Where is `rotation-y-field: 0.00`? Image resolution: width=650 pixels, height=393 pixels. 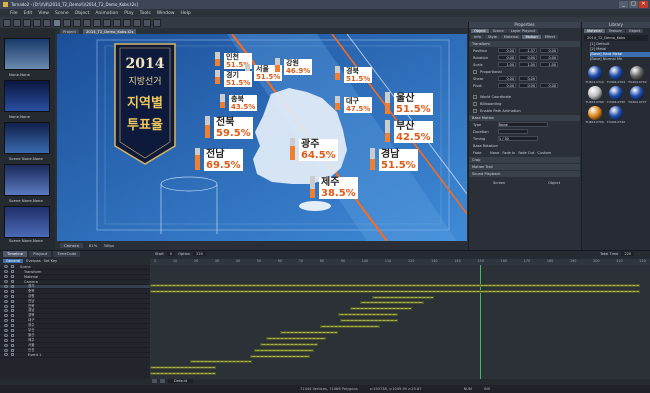
rotation-y-field: 0.00 is located at coordinates (528, 57).